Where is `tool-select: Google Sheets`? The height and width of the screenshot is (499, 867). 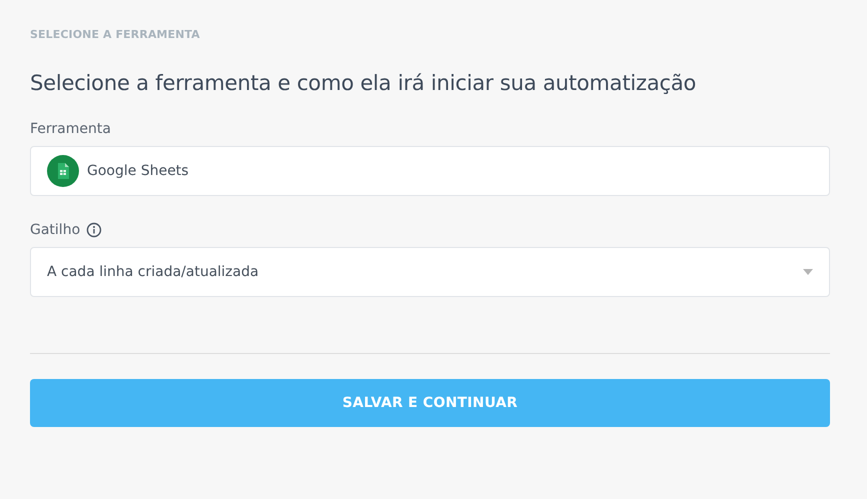 tool-select: Google Sheets is located at coordinates (430, 171).